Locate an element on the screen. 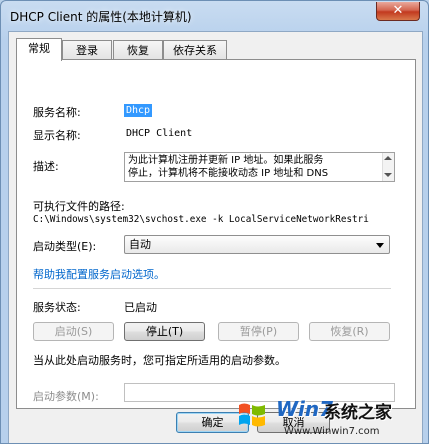 Image resolution: width=429 pixels, height=444 pixels. start-button: 启动(S) is located at coordinates (73, 331).